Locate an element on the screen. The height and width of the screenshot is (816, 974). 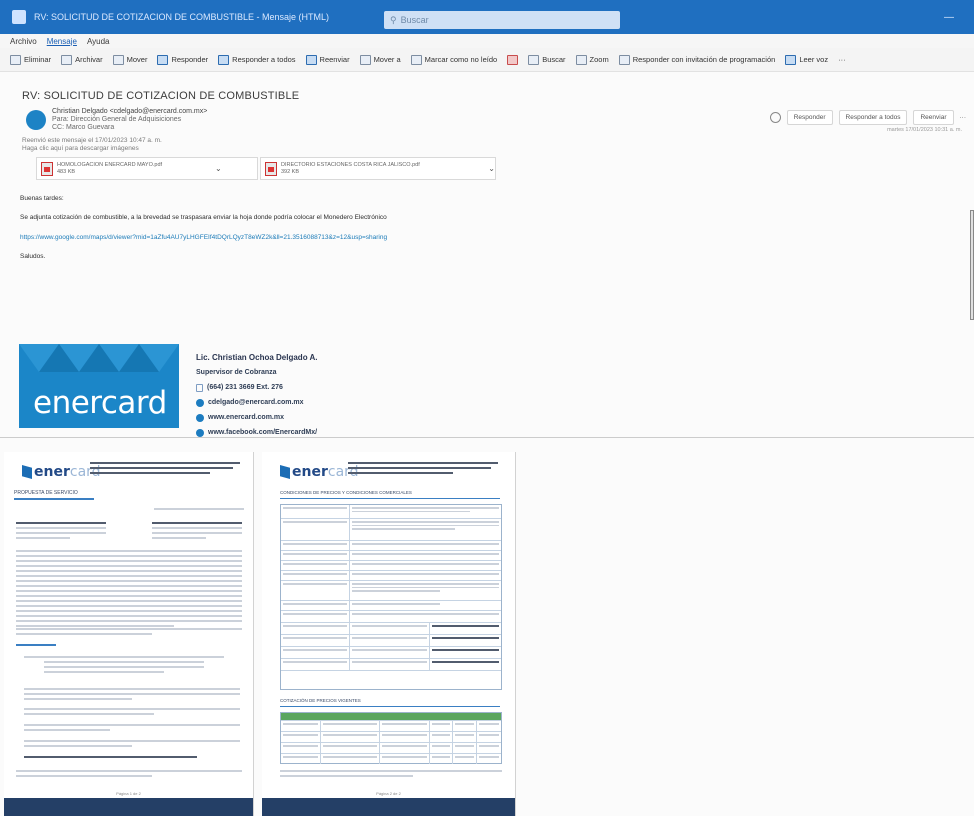
closing: Saludos. is located at coordinates (33, 256).